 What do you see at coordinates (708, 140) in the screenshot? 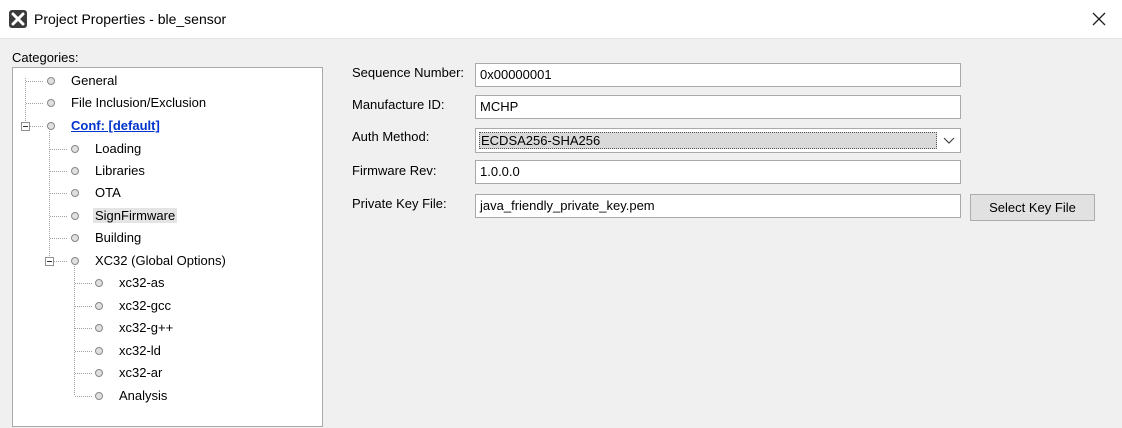
I see `auth-method-value: ECDSA256-SHA256` at bounding box center [708, 140].